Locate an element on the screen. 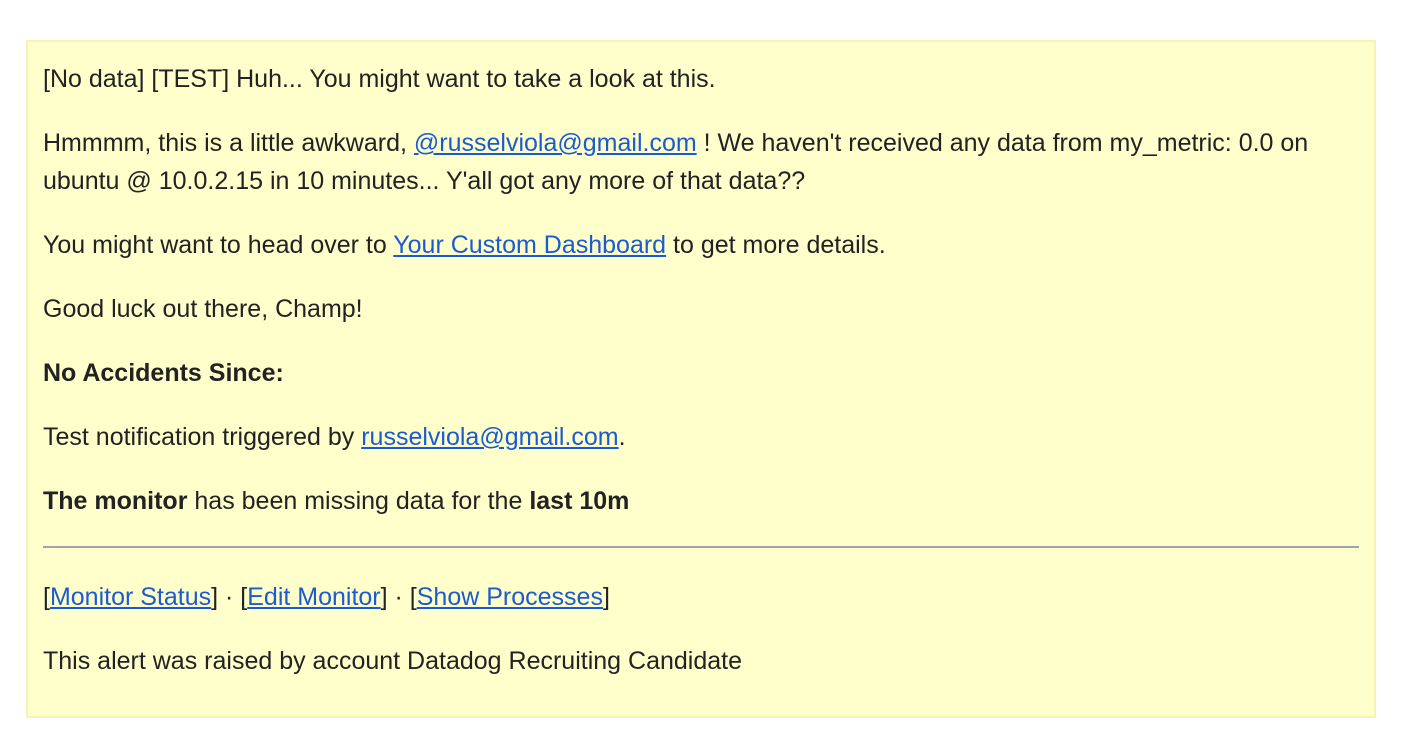 This screenshot has height=750, width=1410. test-notification-prefix: Test notification triggered by is located at coordinates (202, 437).